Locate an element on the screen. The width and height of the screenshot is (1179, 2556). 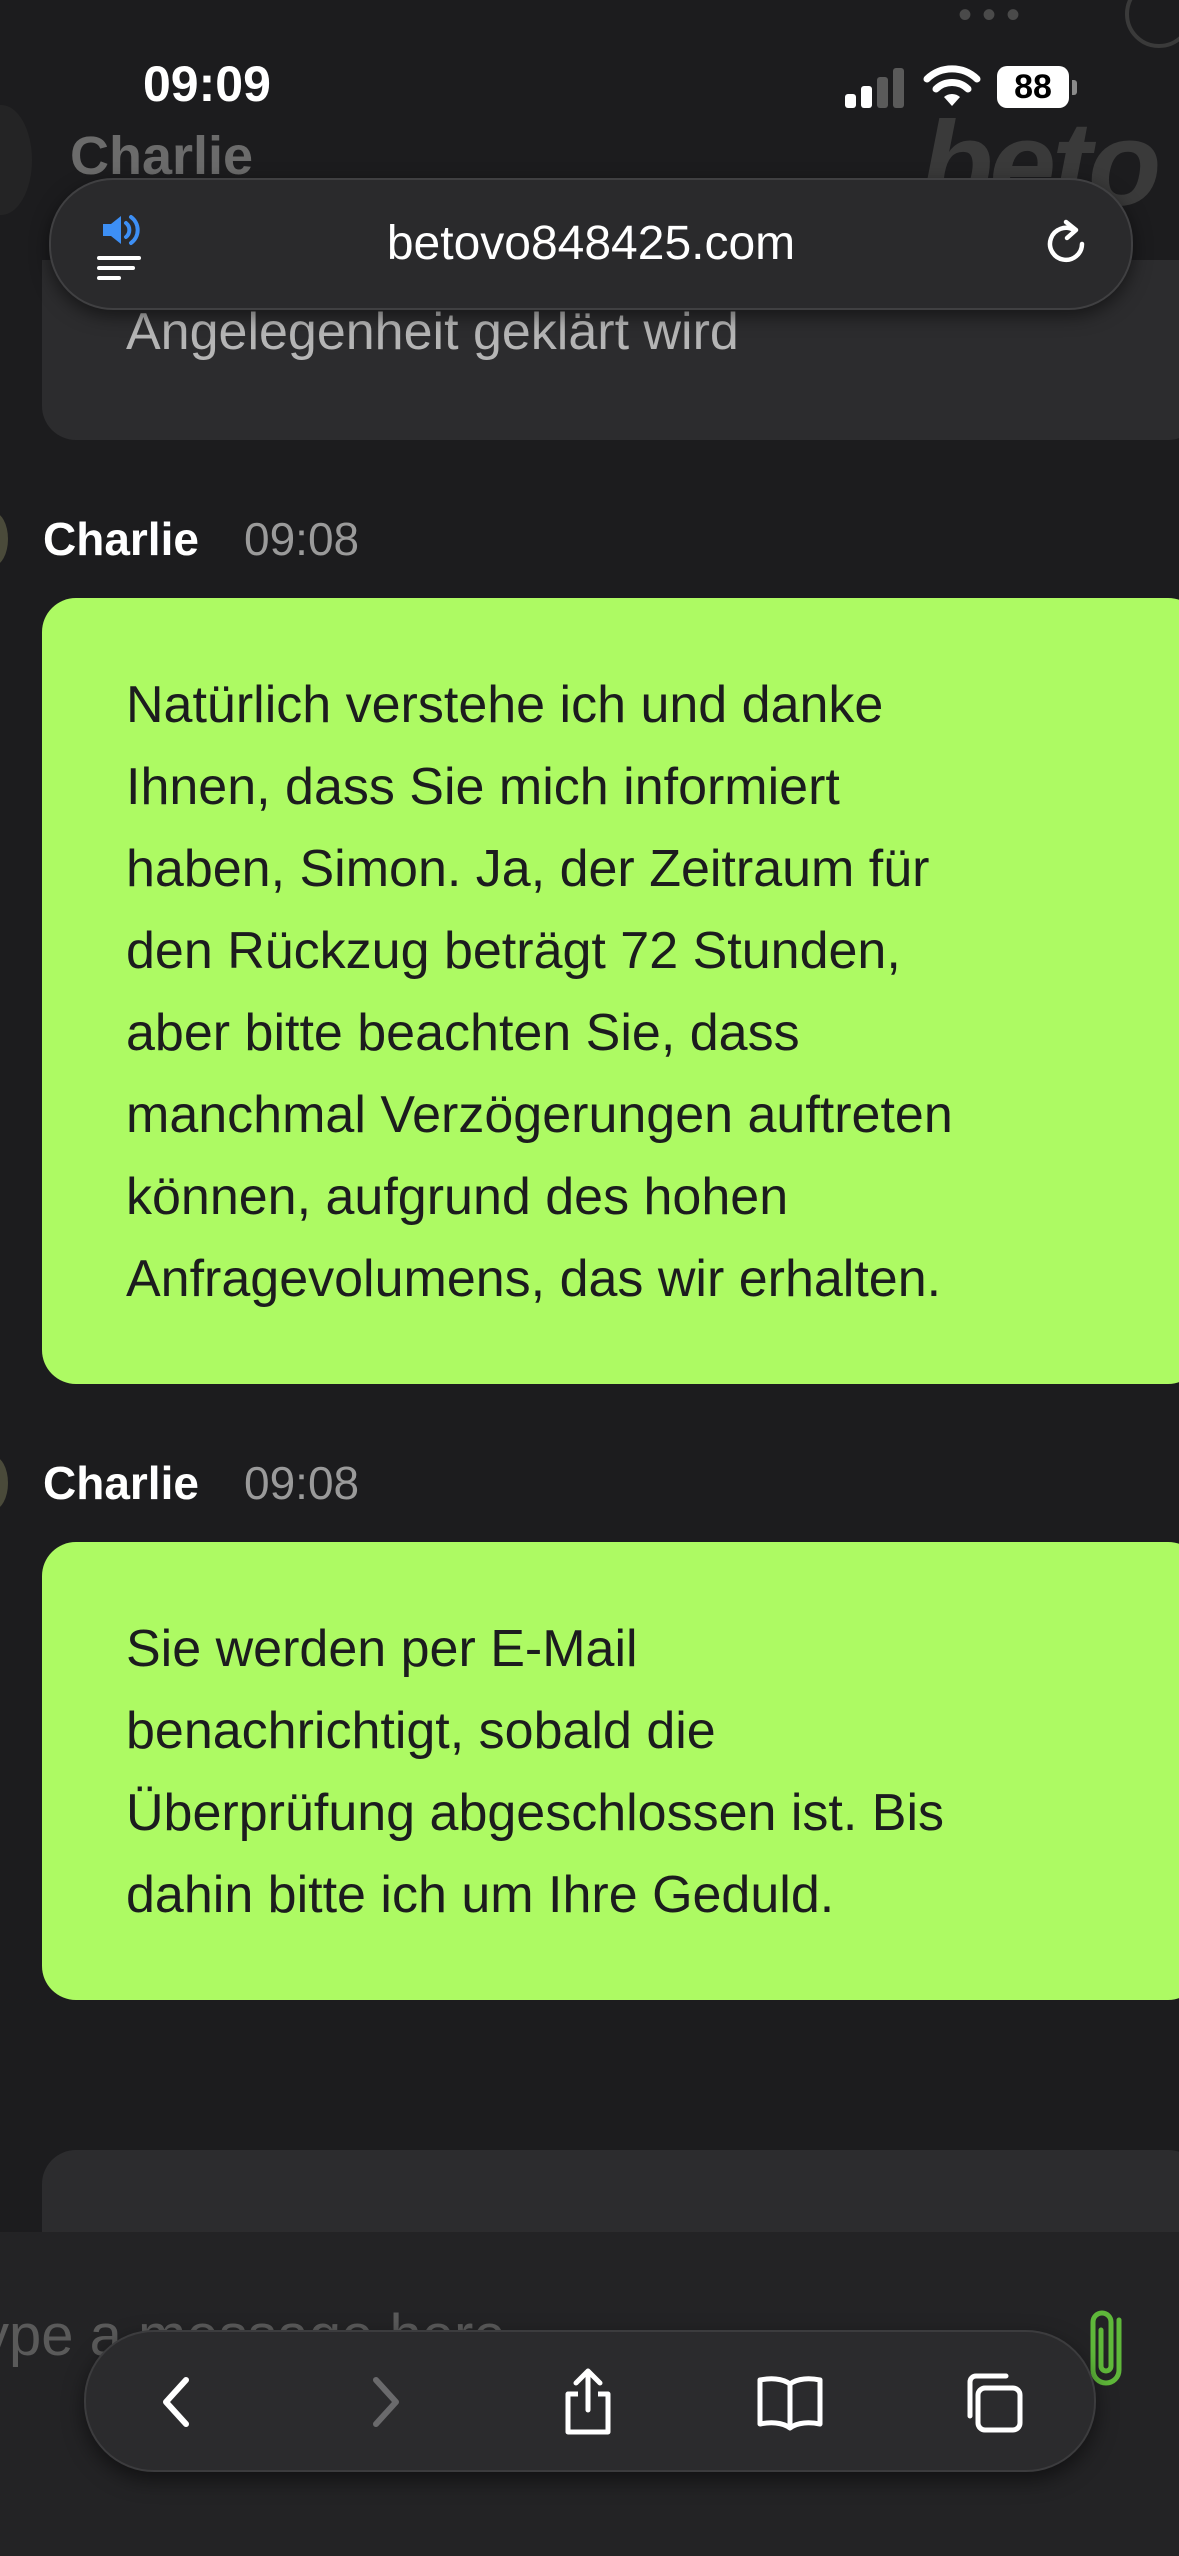
more-dots-icon: ••• is located at coordinates (994, 17).